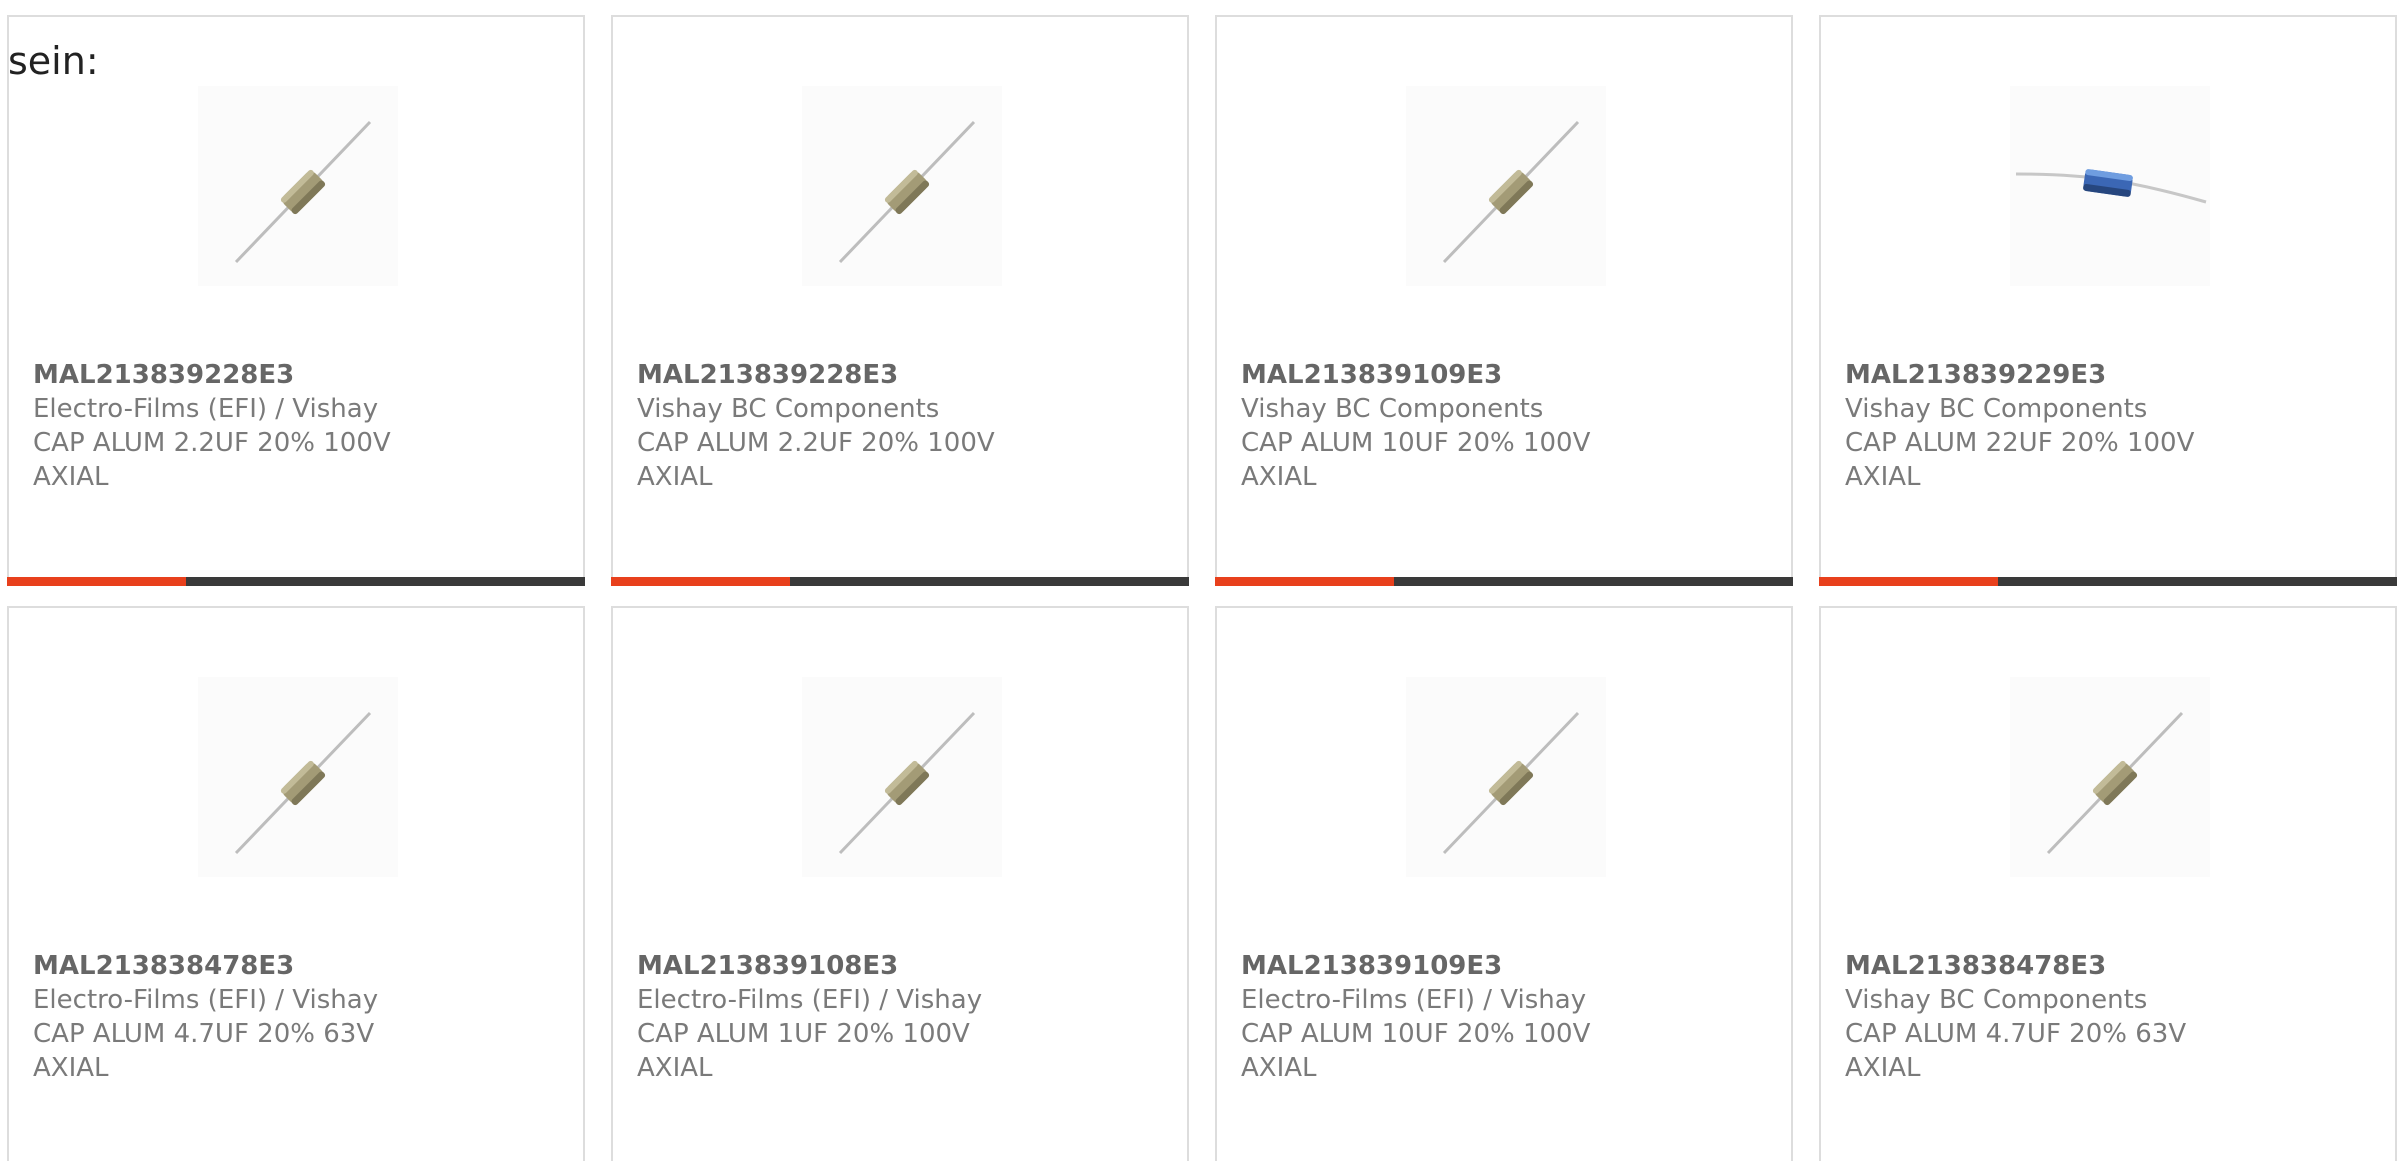  I want to click on axial-capacitor-blue-icon, so click(2110, 186).